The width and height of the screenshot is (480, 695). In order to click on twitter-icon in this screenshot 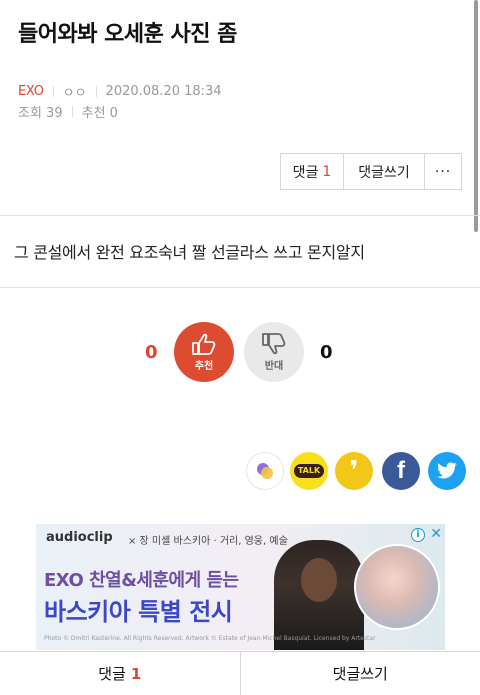, I will do `click(447, 470)`.